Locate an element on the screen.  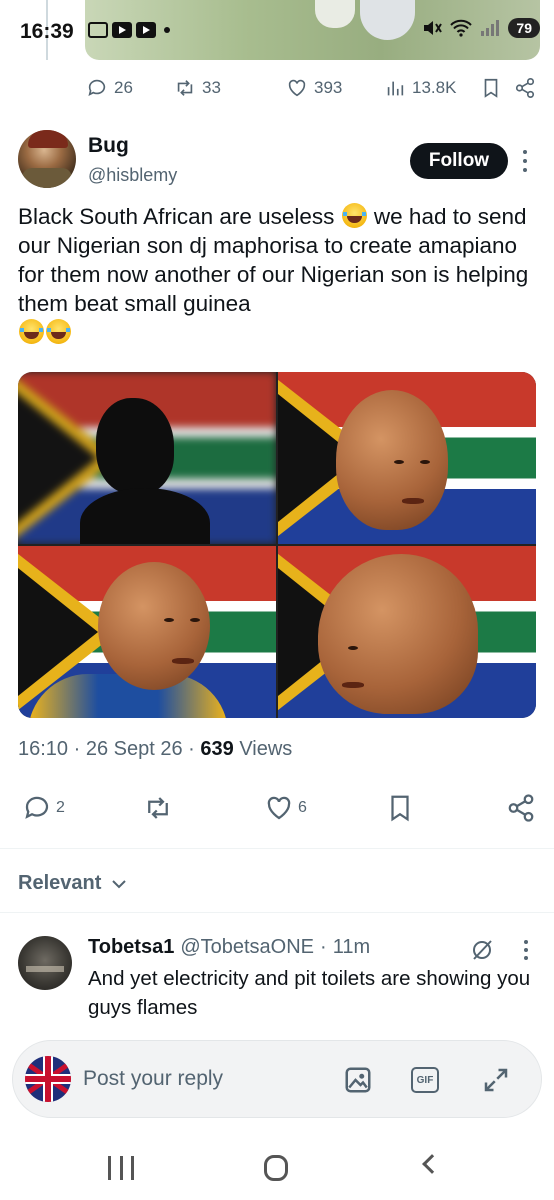
reply-input is located at coordinates (203, 1079).